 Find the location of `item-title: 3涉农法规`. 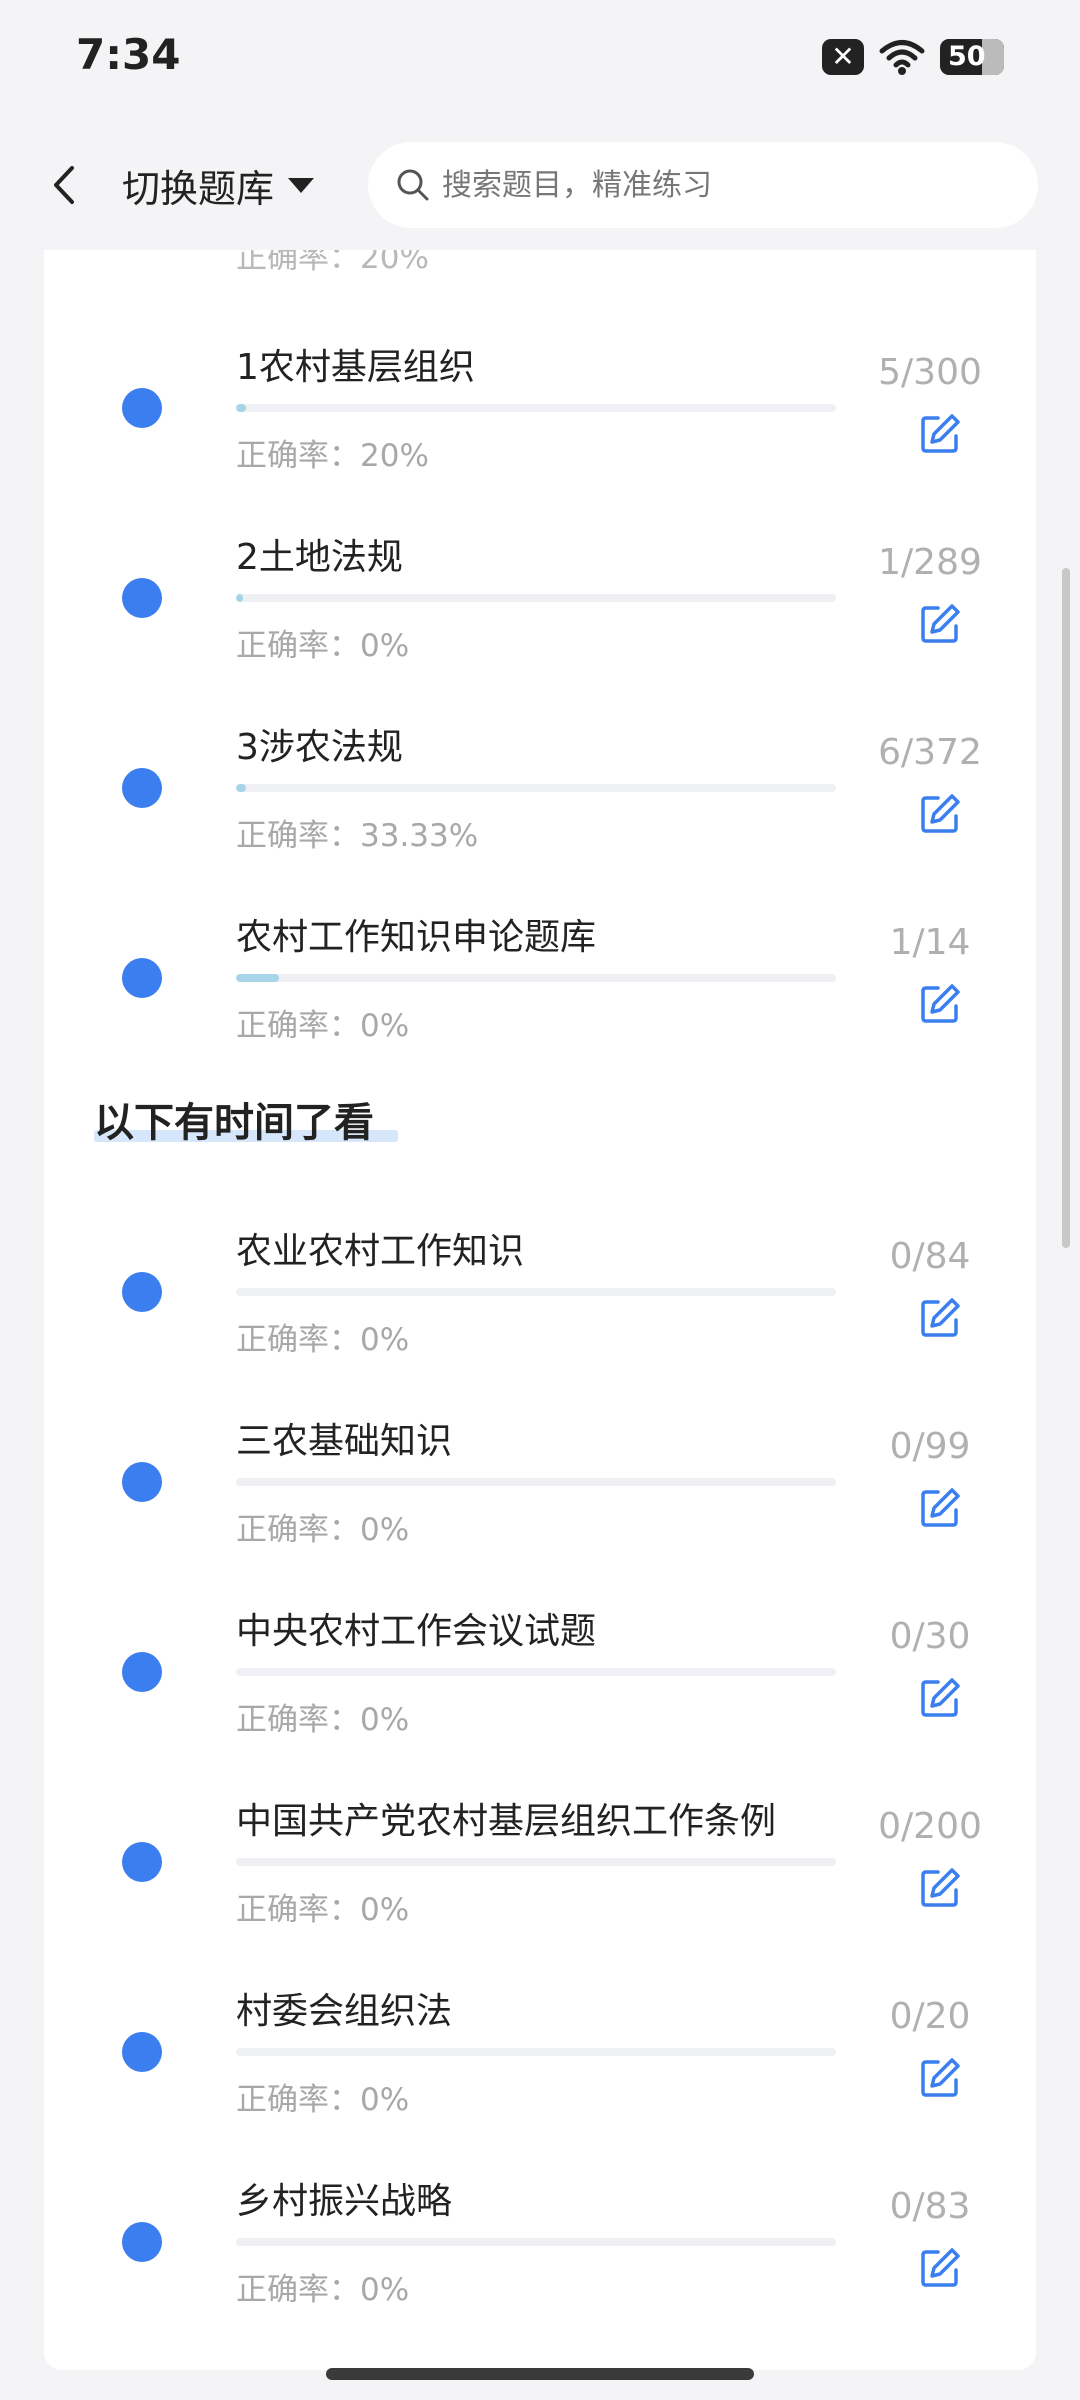

item-title: 3涉农法规 is located at coordinates (319, 747).